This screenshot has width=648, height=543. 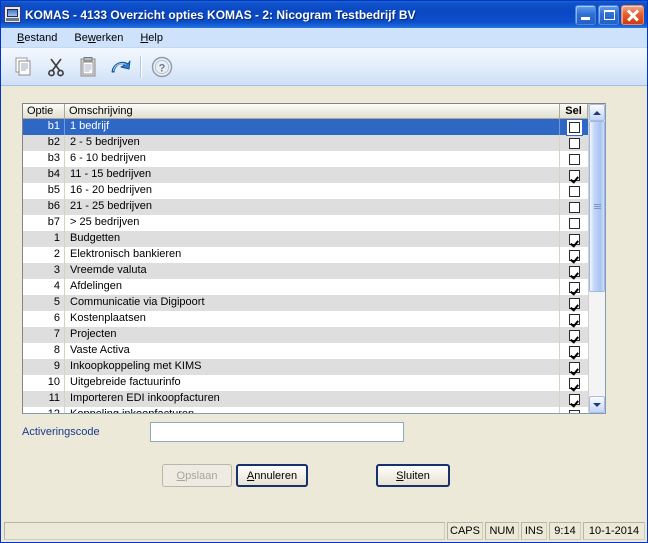 I want to click on help-icon: ?, so click(x=162, y=67).